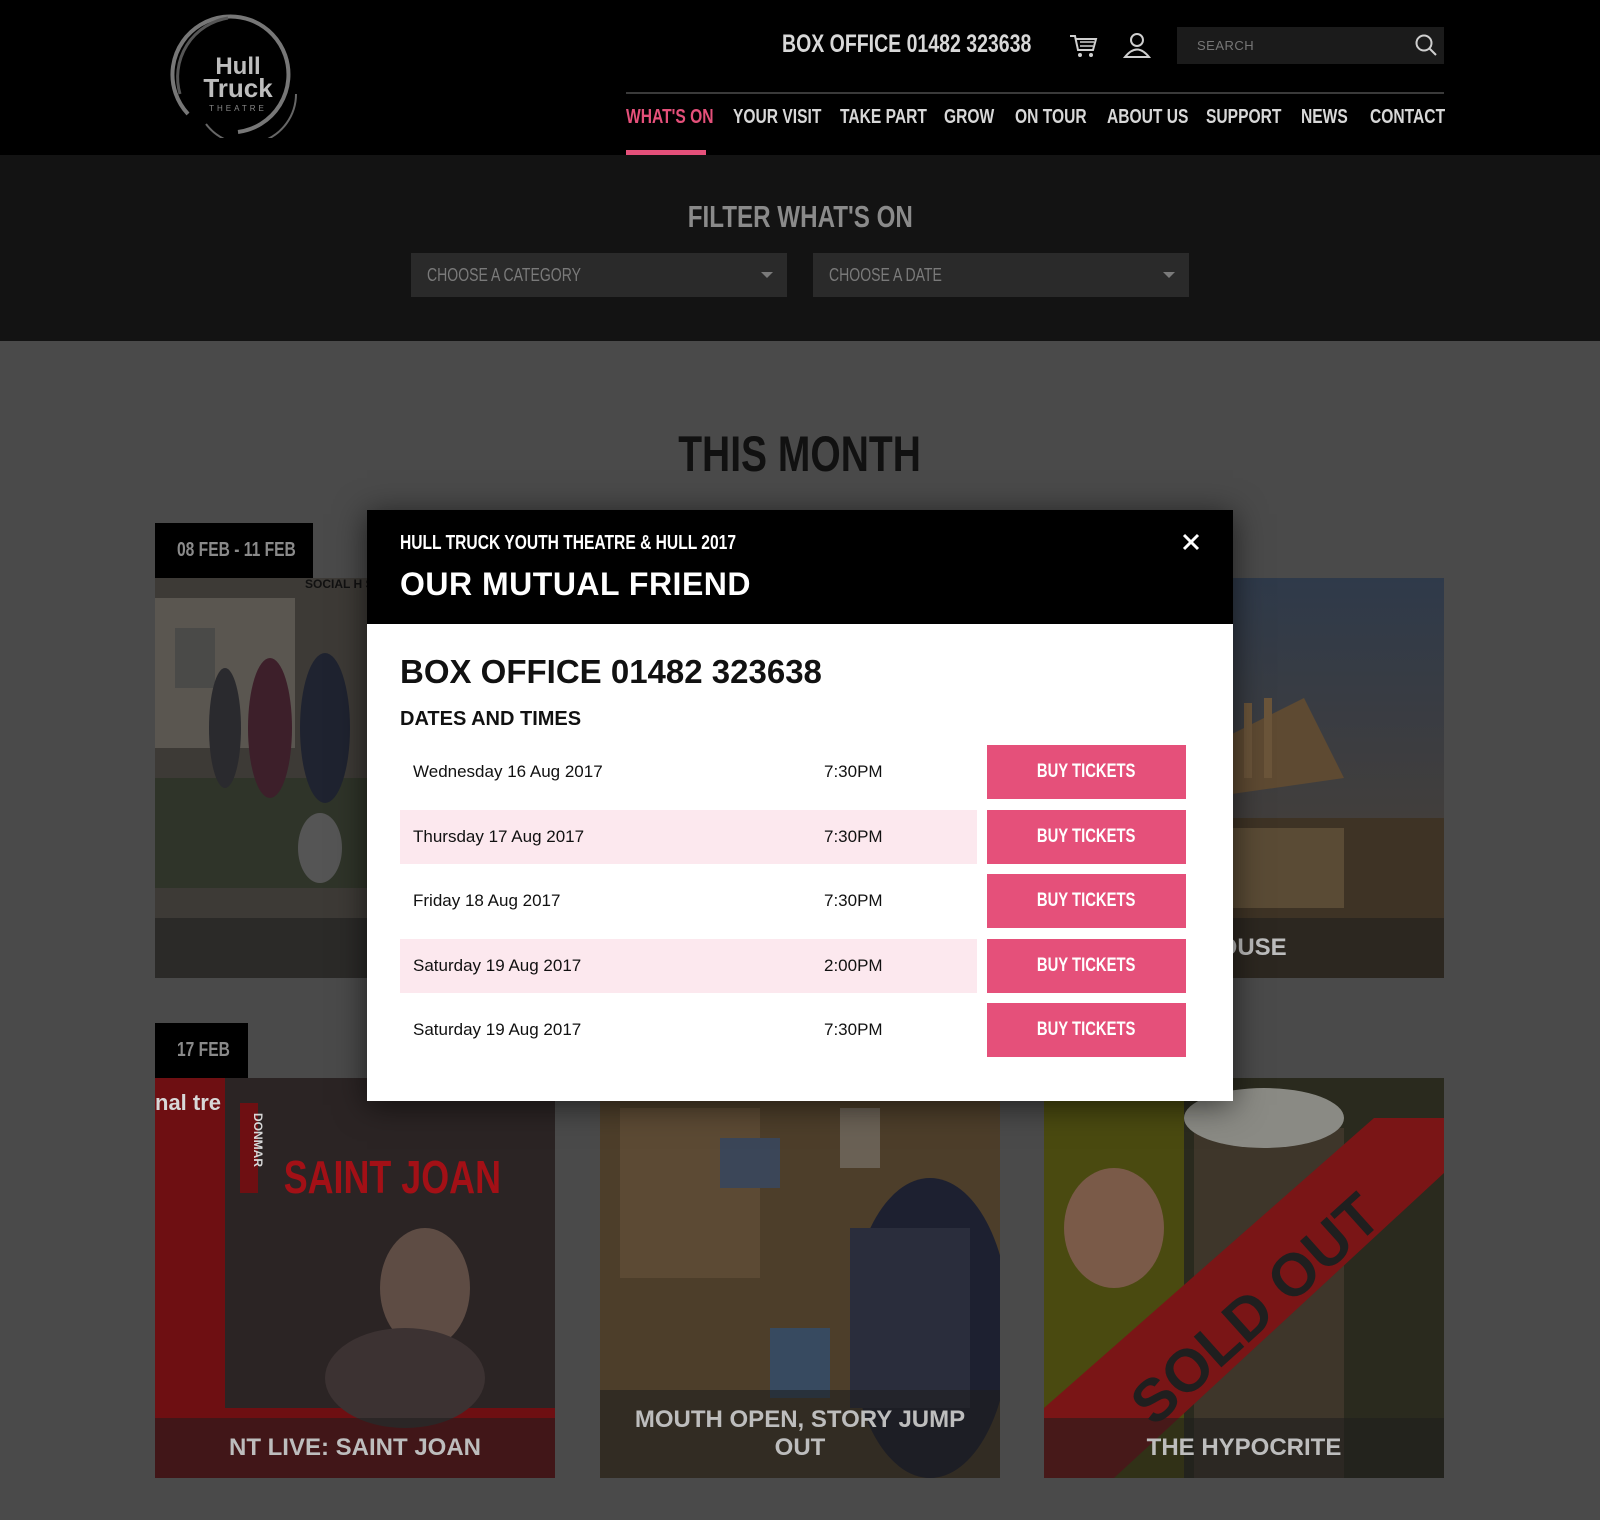  Describe the element at coordinates (793, 837) in the screenshot. I see `performance-row: Thursday 17 Aug 2017 7:30PM BUY TICKETS` at that location.